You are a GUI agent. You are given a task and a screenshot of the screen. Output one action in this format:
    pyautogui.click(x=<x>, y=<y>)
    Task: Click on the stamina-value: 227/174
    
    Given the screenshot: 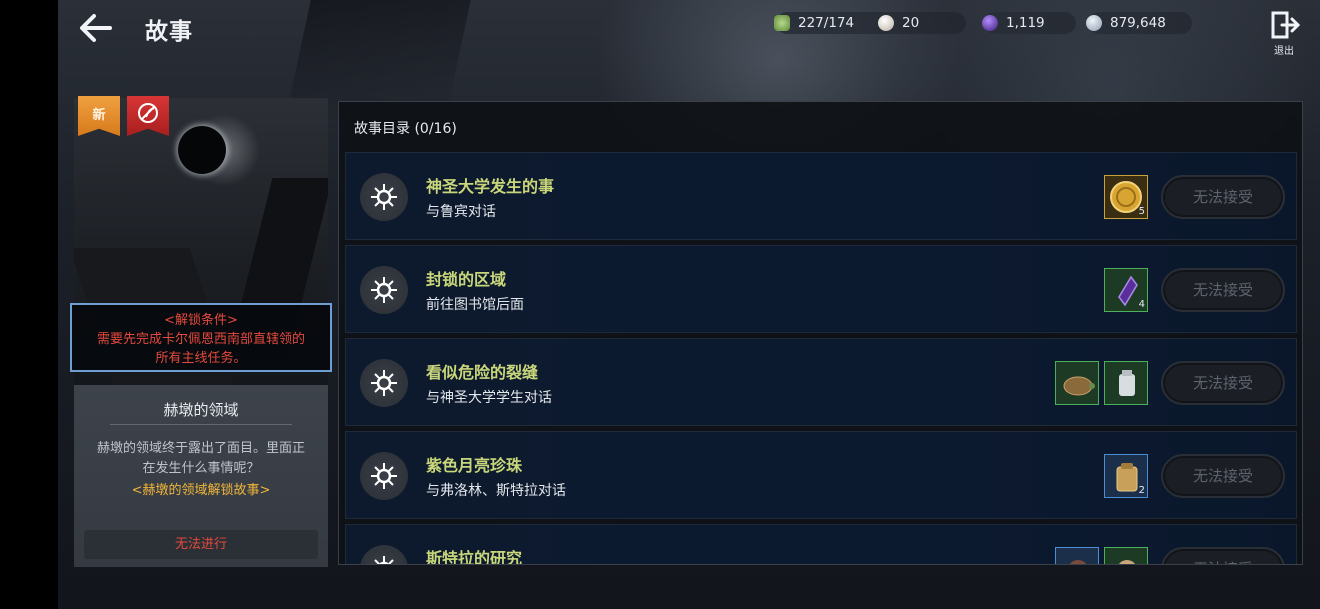 What is the action you would take?
    pyautogui.click(x=826, y=23)
    